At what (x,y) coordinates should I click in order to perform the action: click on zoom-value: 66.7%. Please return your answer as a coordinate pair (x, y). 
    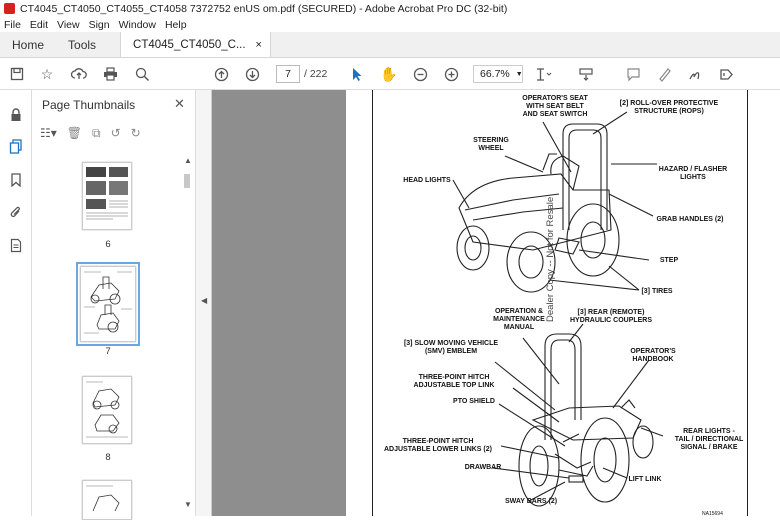
    Looking at the image, I should click on (495, 74).